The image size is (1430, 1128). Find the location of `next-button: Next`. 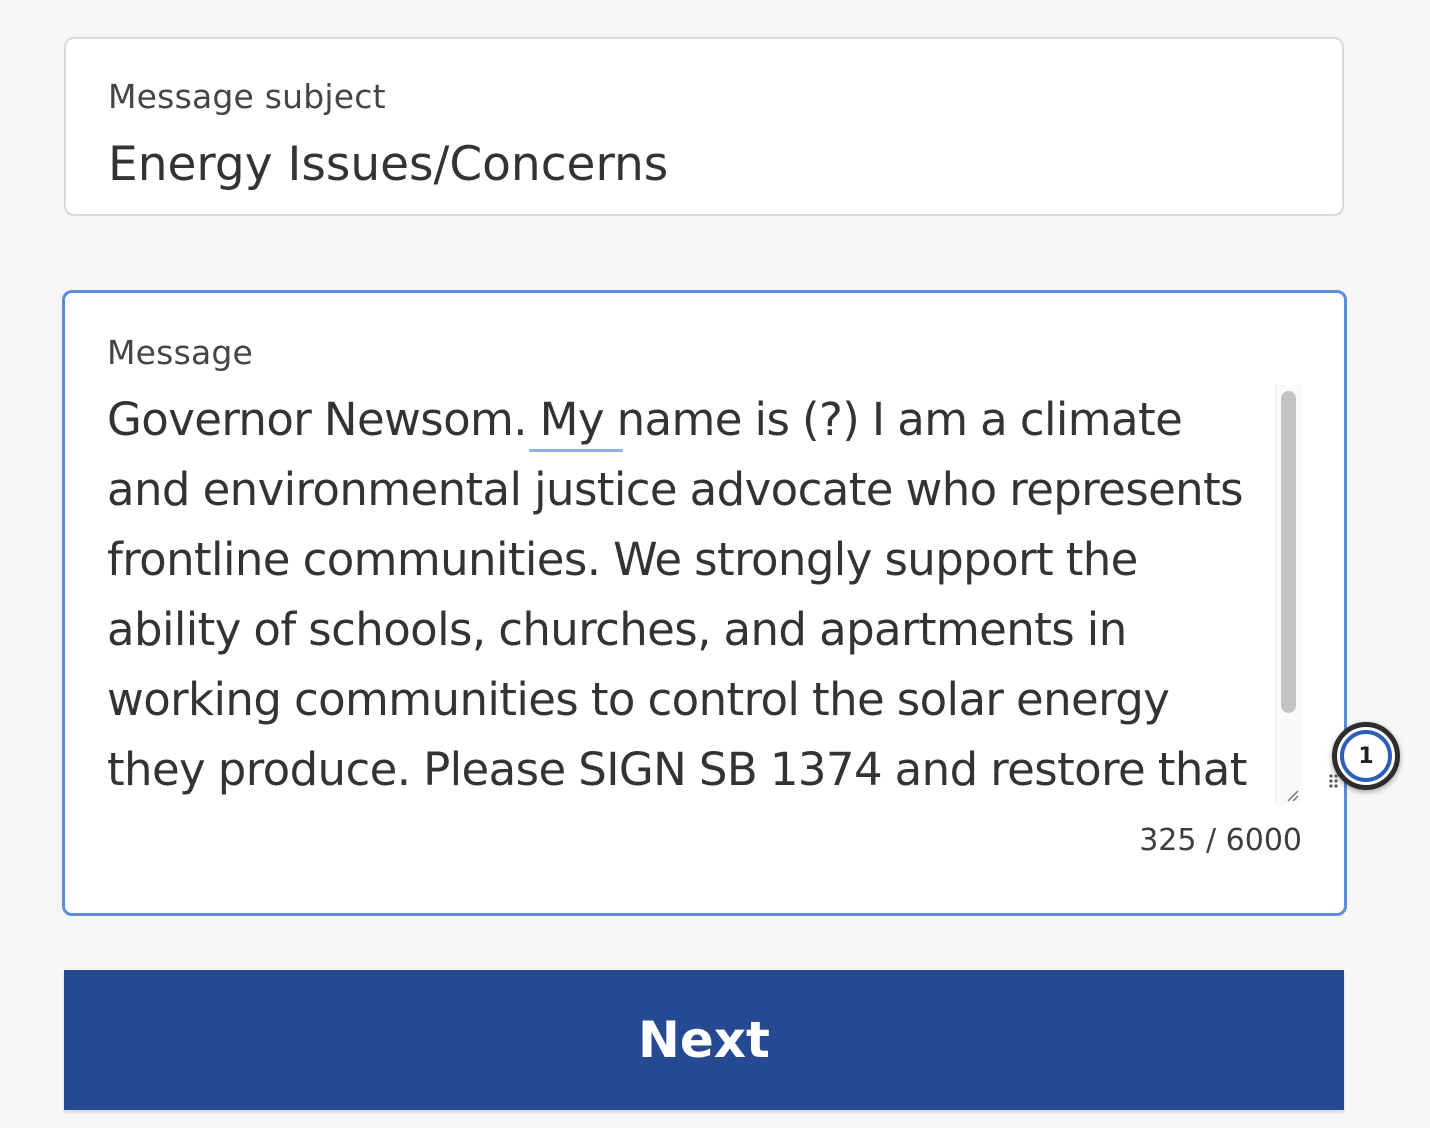

next-button: Next is located at coordinates (704, 1040).